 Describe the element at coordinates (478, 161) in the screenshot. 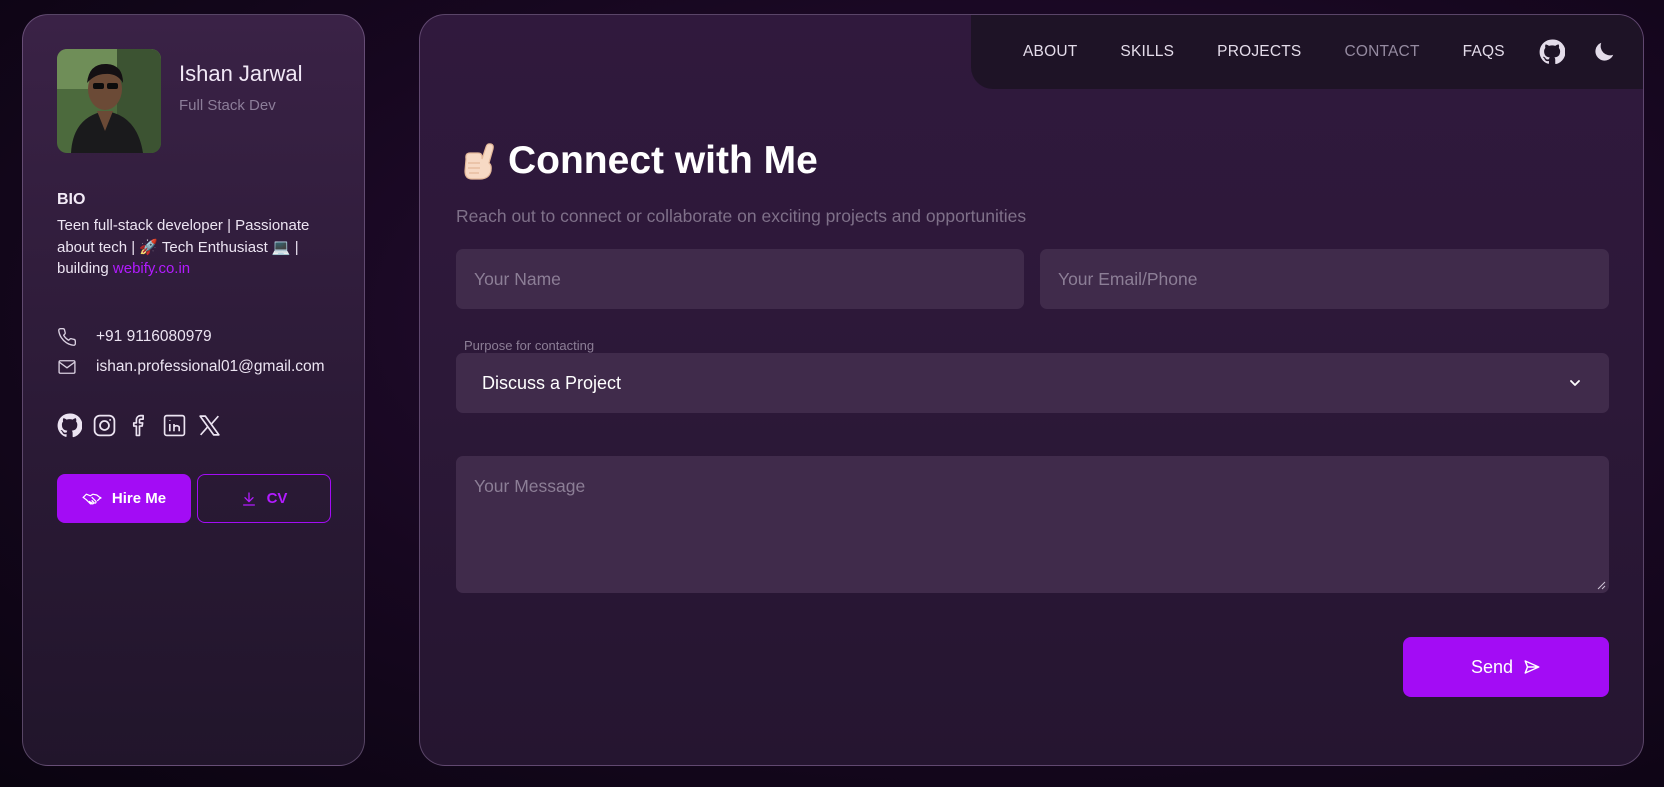

I see `call-me-hand-emoji` at that location.